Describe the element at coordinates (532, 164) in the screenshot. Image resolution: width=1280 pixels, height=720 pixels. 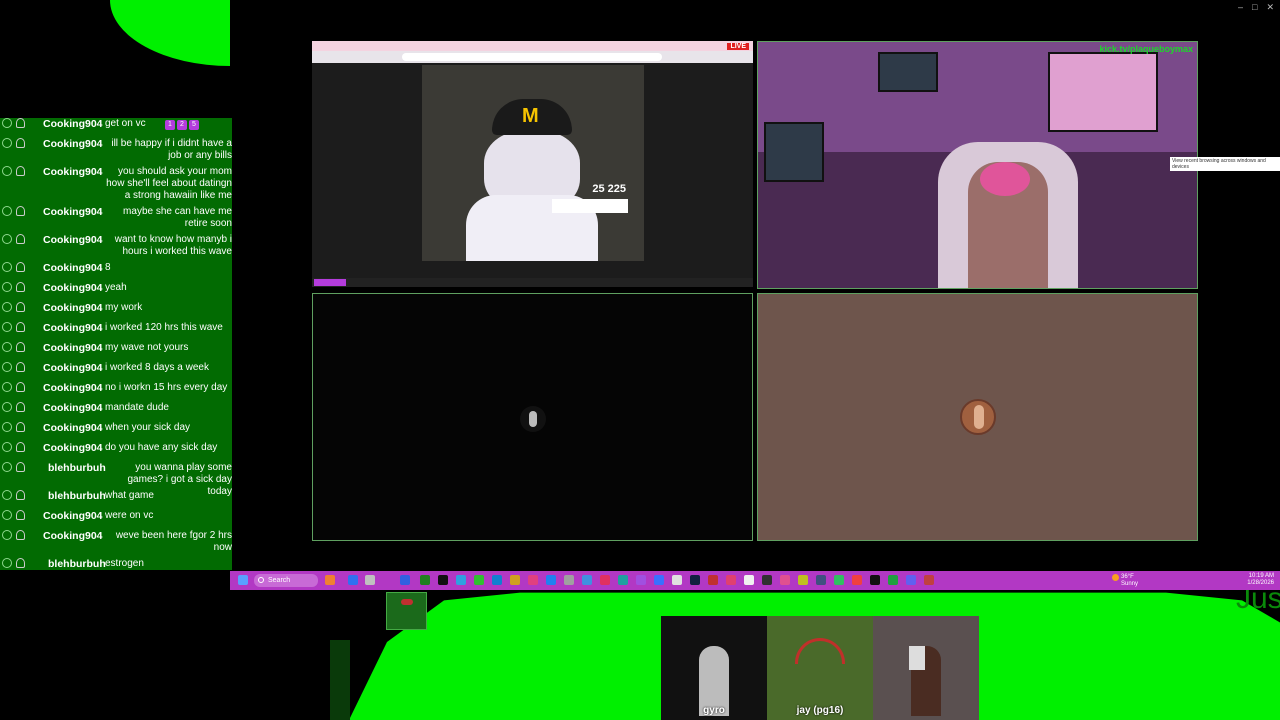
I see `stream-panel-vtuber: LIVE M 25 225` at that location.